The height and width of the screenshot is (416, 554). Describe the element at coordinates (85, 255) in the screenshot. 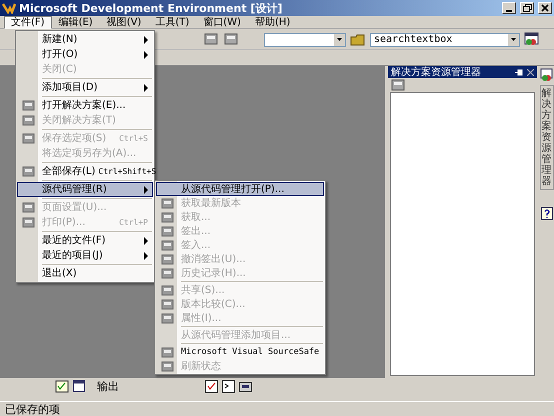

I see `menu-item: 最近的项目(J)` at that location.